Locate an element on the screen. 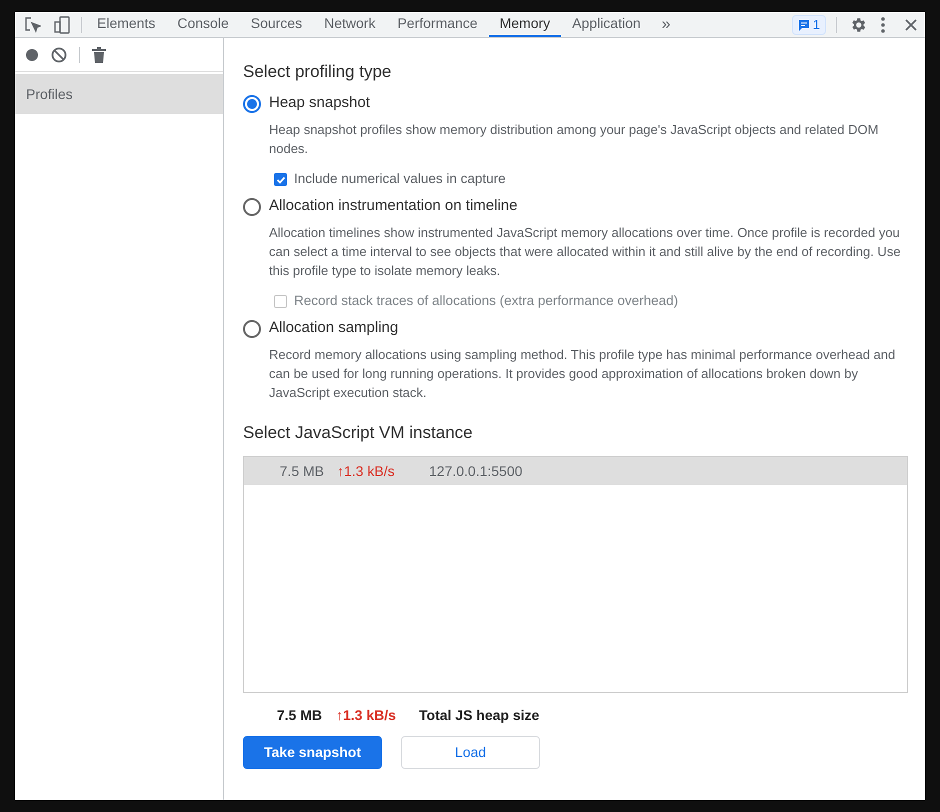 This screenshot has width=940, height=812. option-description: Allocation timelines show instrumented JavaScript memory allocations over time. Once profile is recorded you can select a time interval to see objects that were allocated within it and still alive by the end of recording. Use this profile type to isolate memory leaks. is located at coordinates (585, 252).